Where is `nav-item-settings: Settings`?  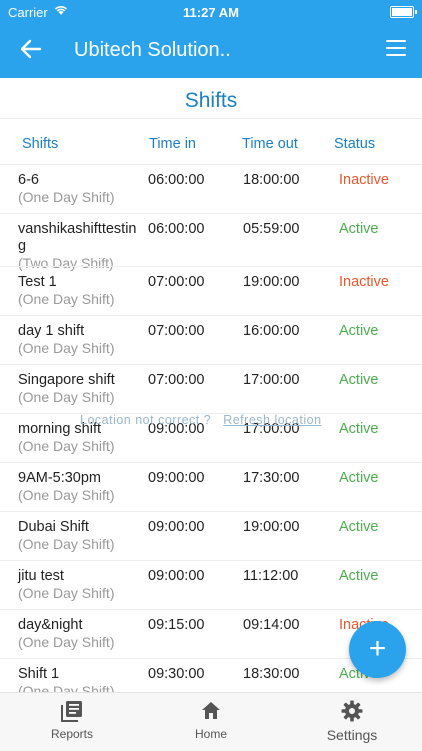 nav-item-settings: Settings is located at coordinates (352, 721).